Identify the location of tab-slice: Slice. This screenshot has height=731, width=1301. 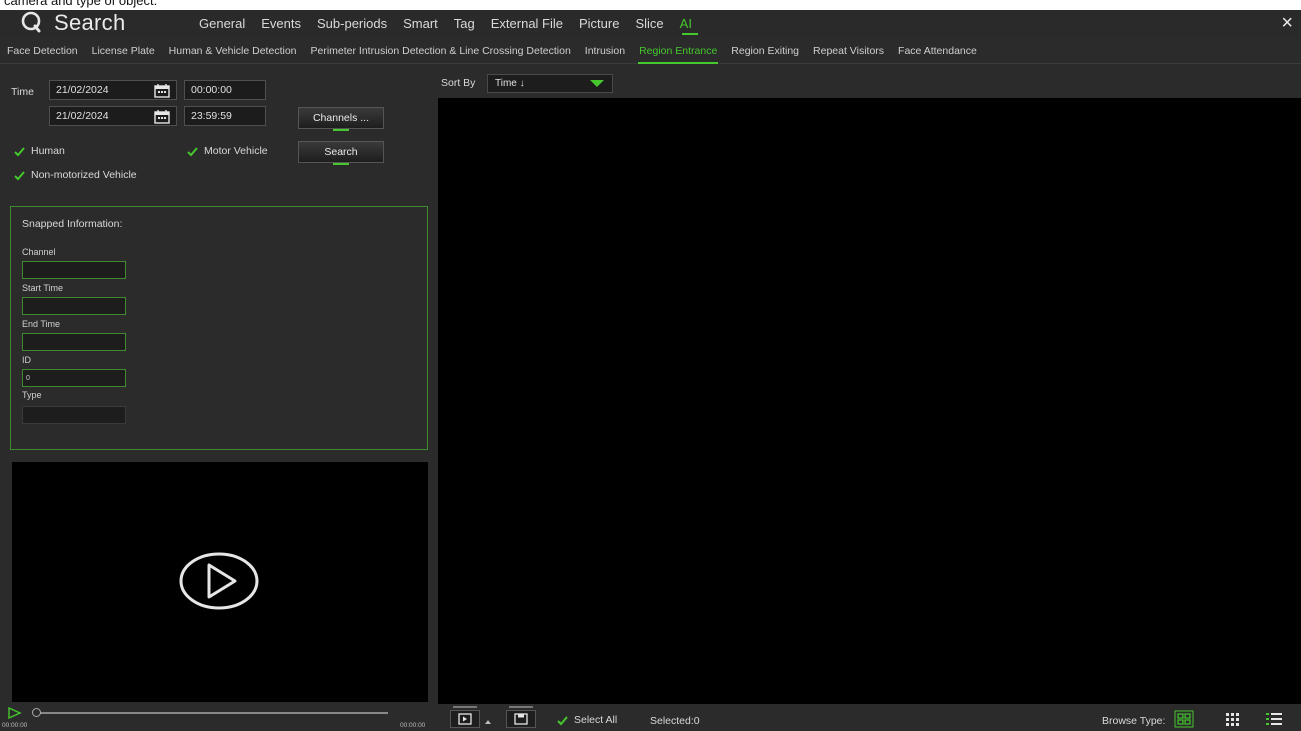
(649, 23).